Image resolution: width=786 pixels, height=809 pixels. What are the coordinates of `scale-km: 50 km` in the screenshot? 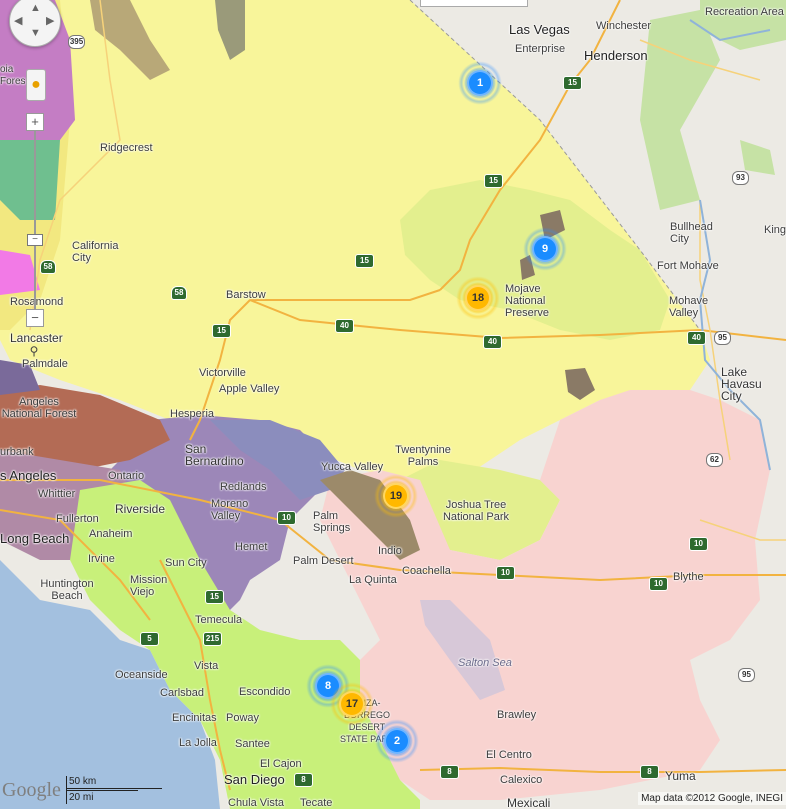 It's located at (83, 781).